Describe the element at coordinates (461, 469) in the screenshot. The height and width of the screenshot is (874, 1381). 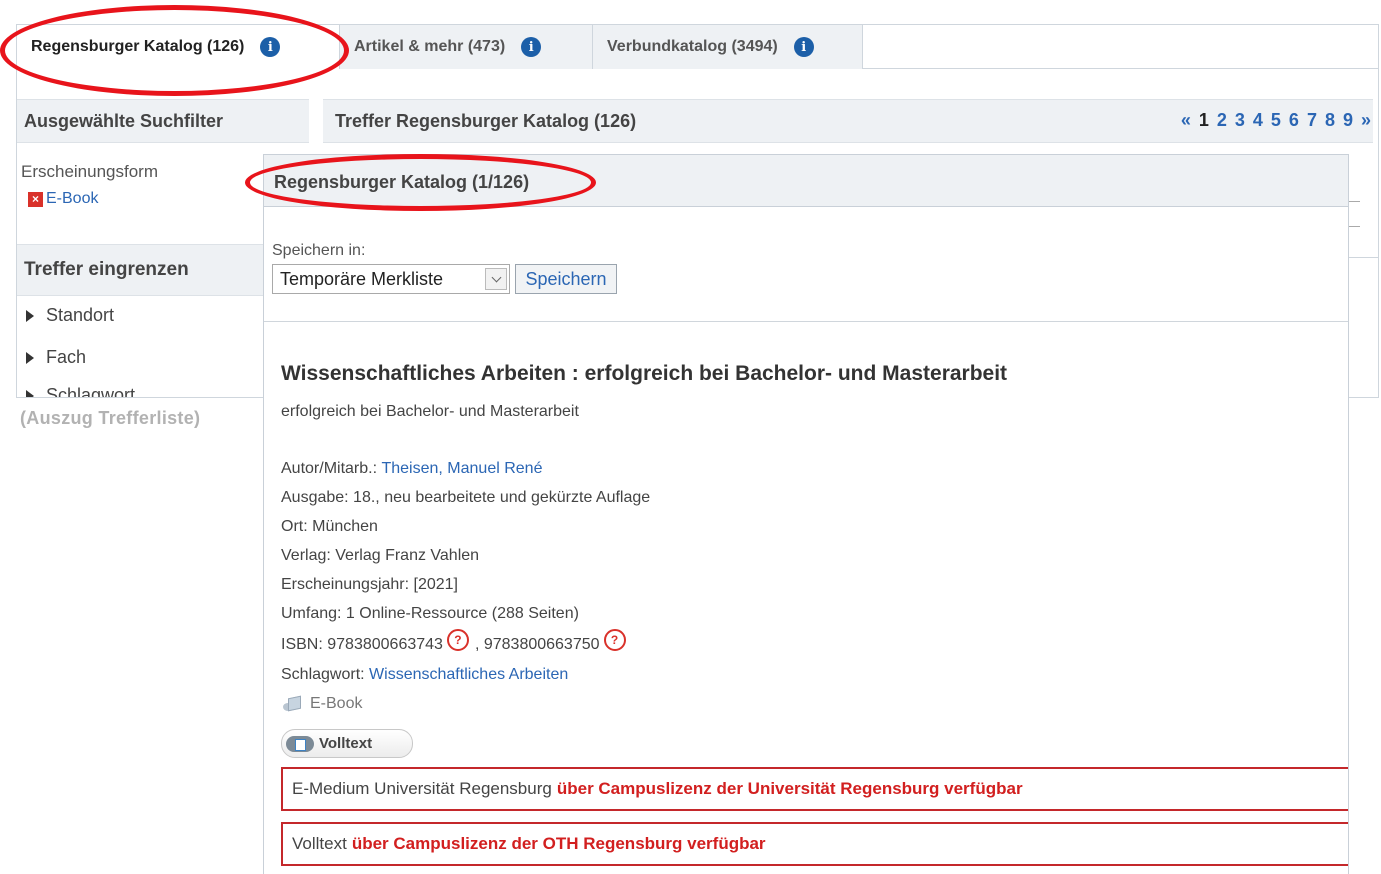
I see `author-link: Theisen, Manuel René` at that location.